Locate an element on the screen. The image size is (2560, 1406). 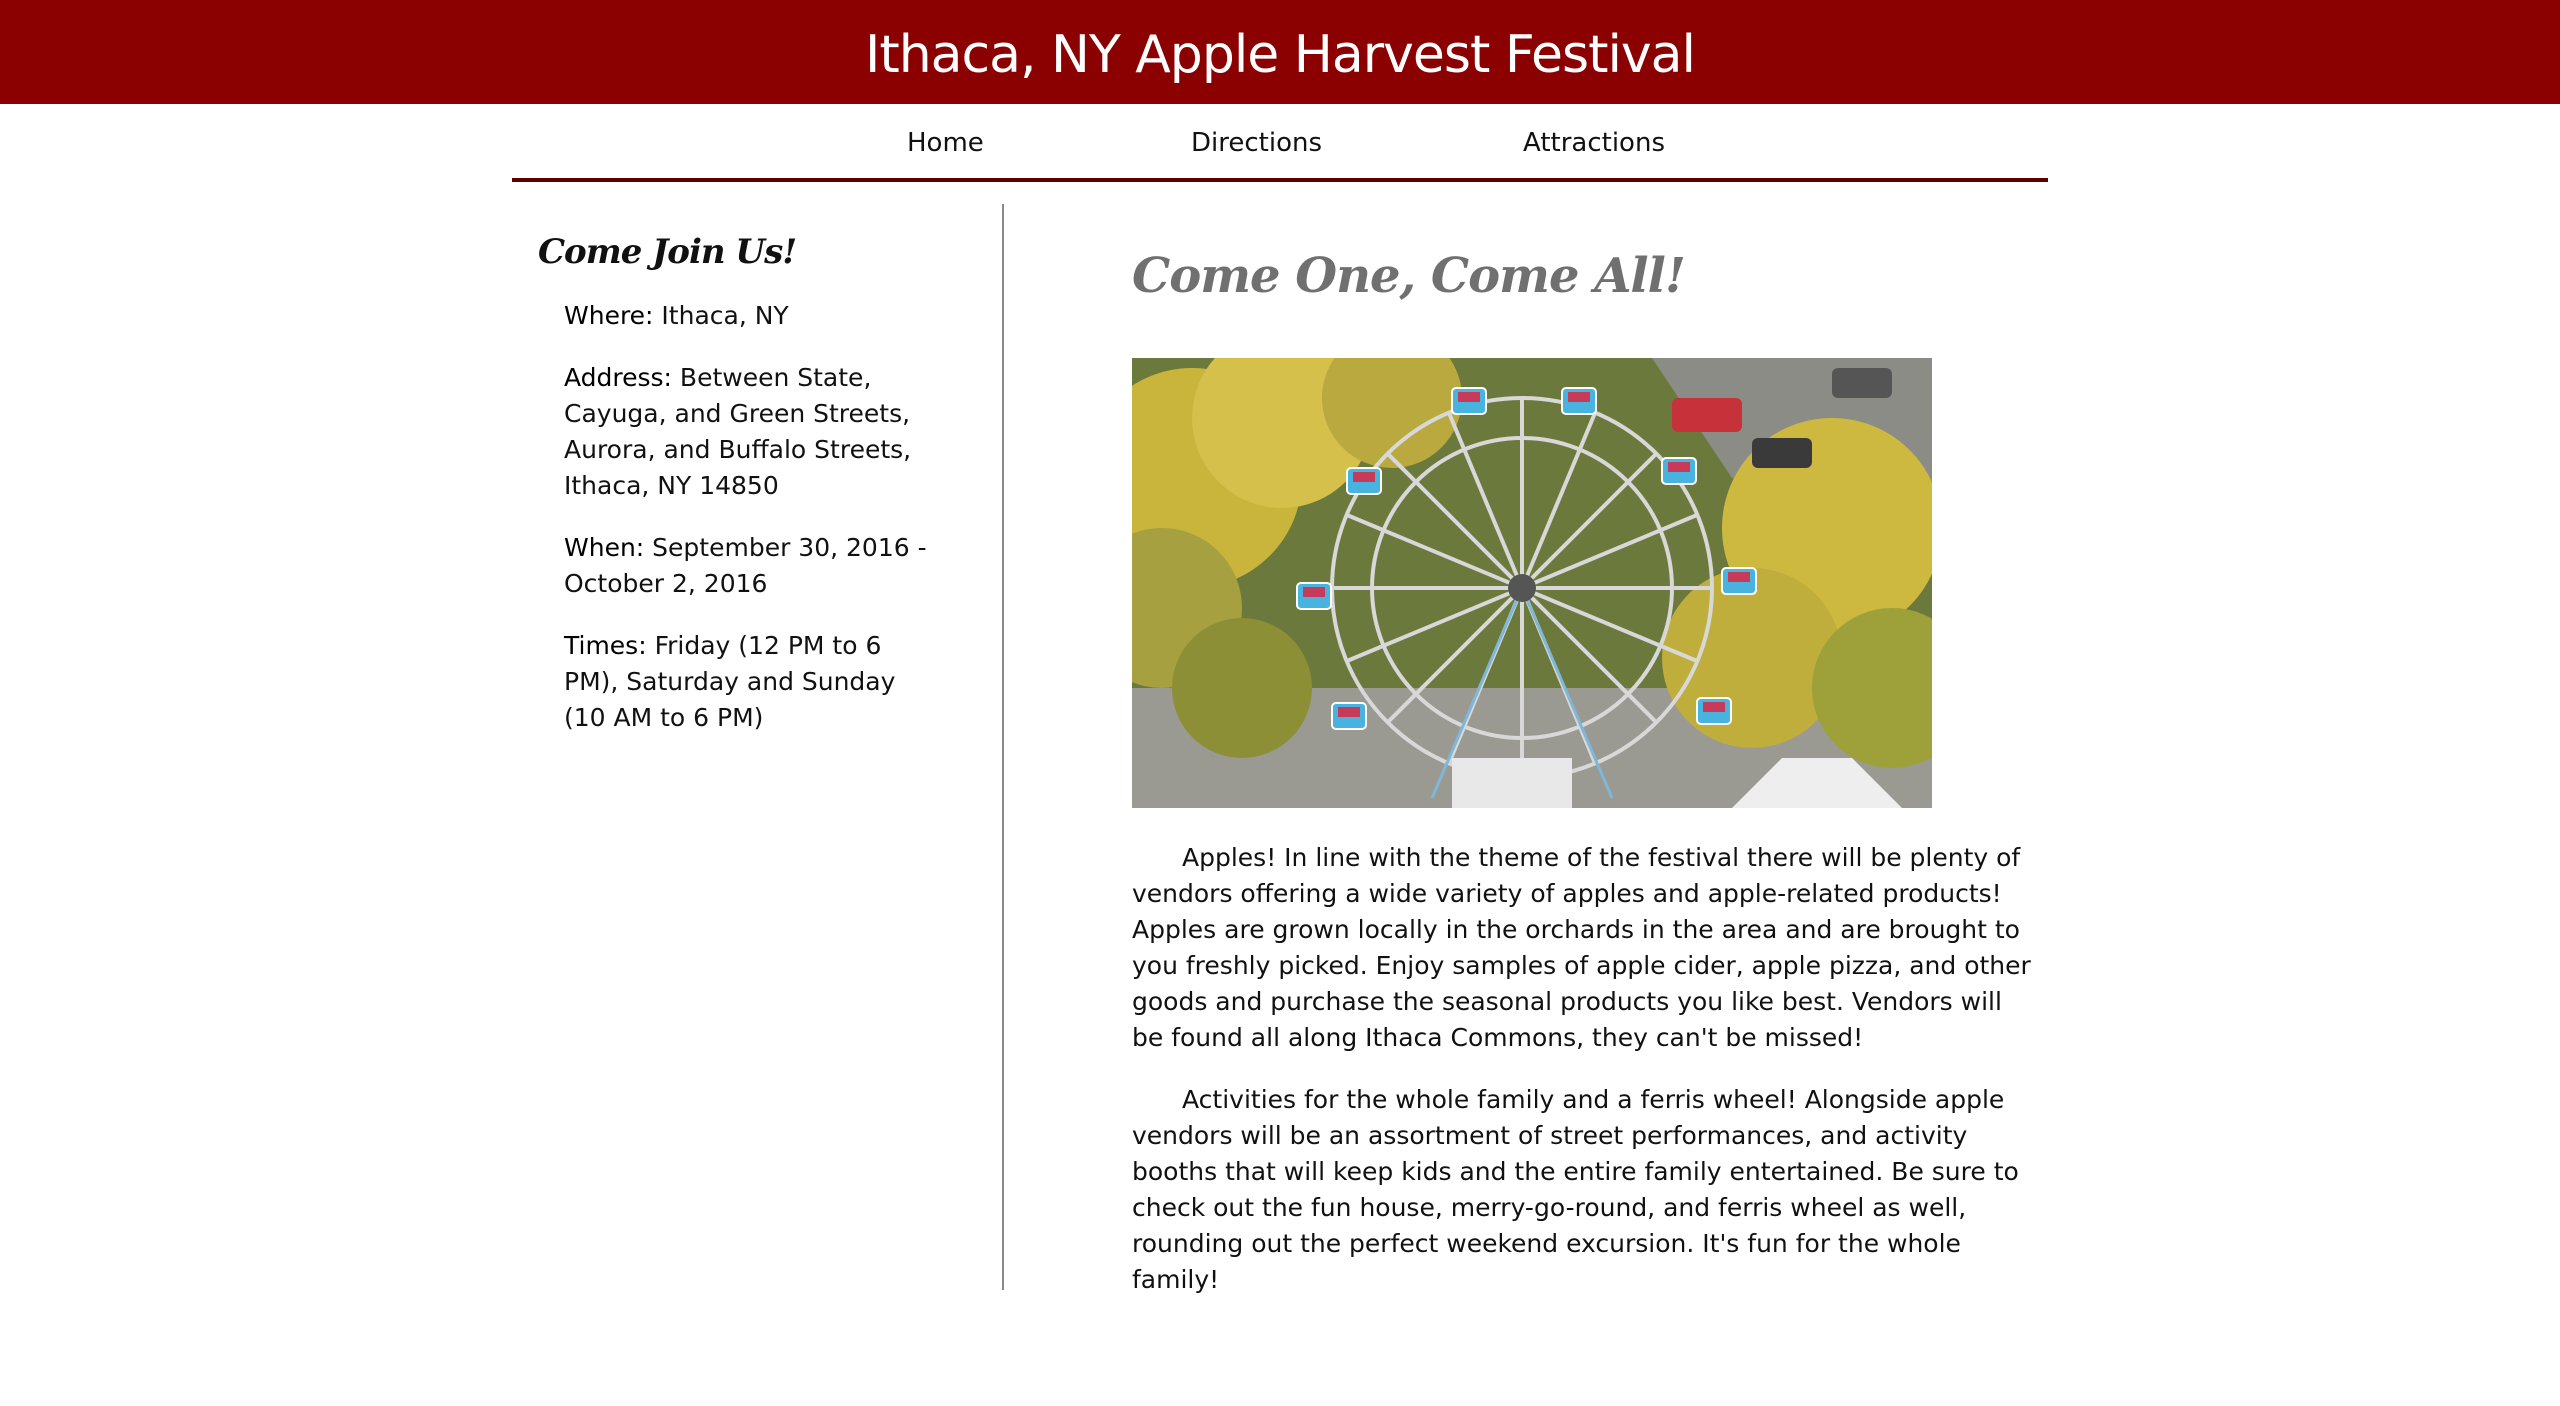
site-header: Ithaca, NY Apple Harvest Festival is located at coordinates (1280, 52).